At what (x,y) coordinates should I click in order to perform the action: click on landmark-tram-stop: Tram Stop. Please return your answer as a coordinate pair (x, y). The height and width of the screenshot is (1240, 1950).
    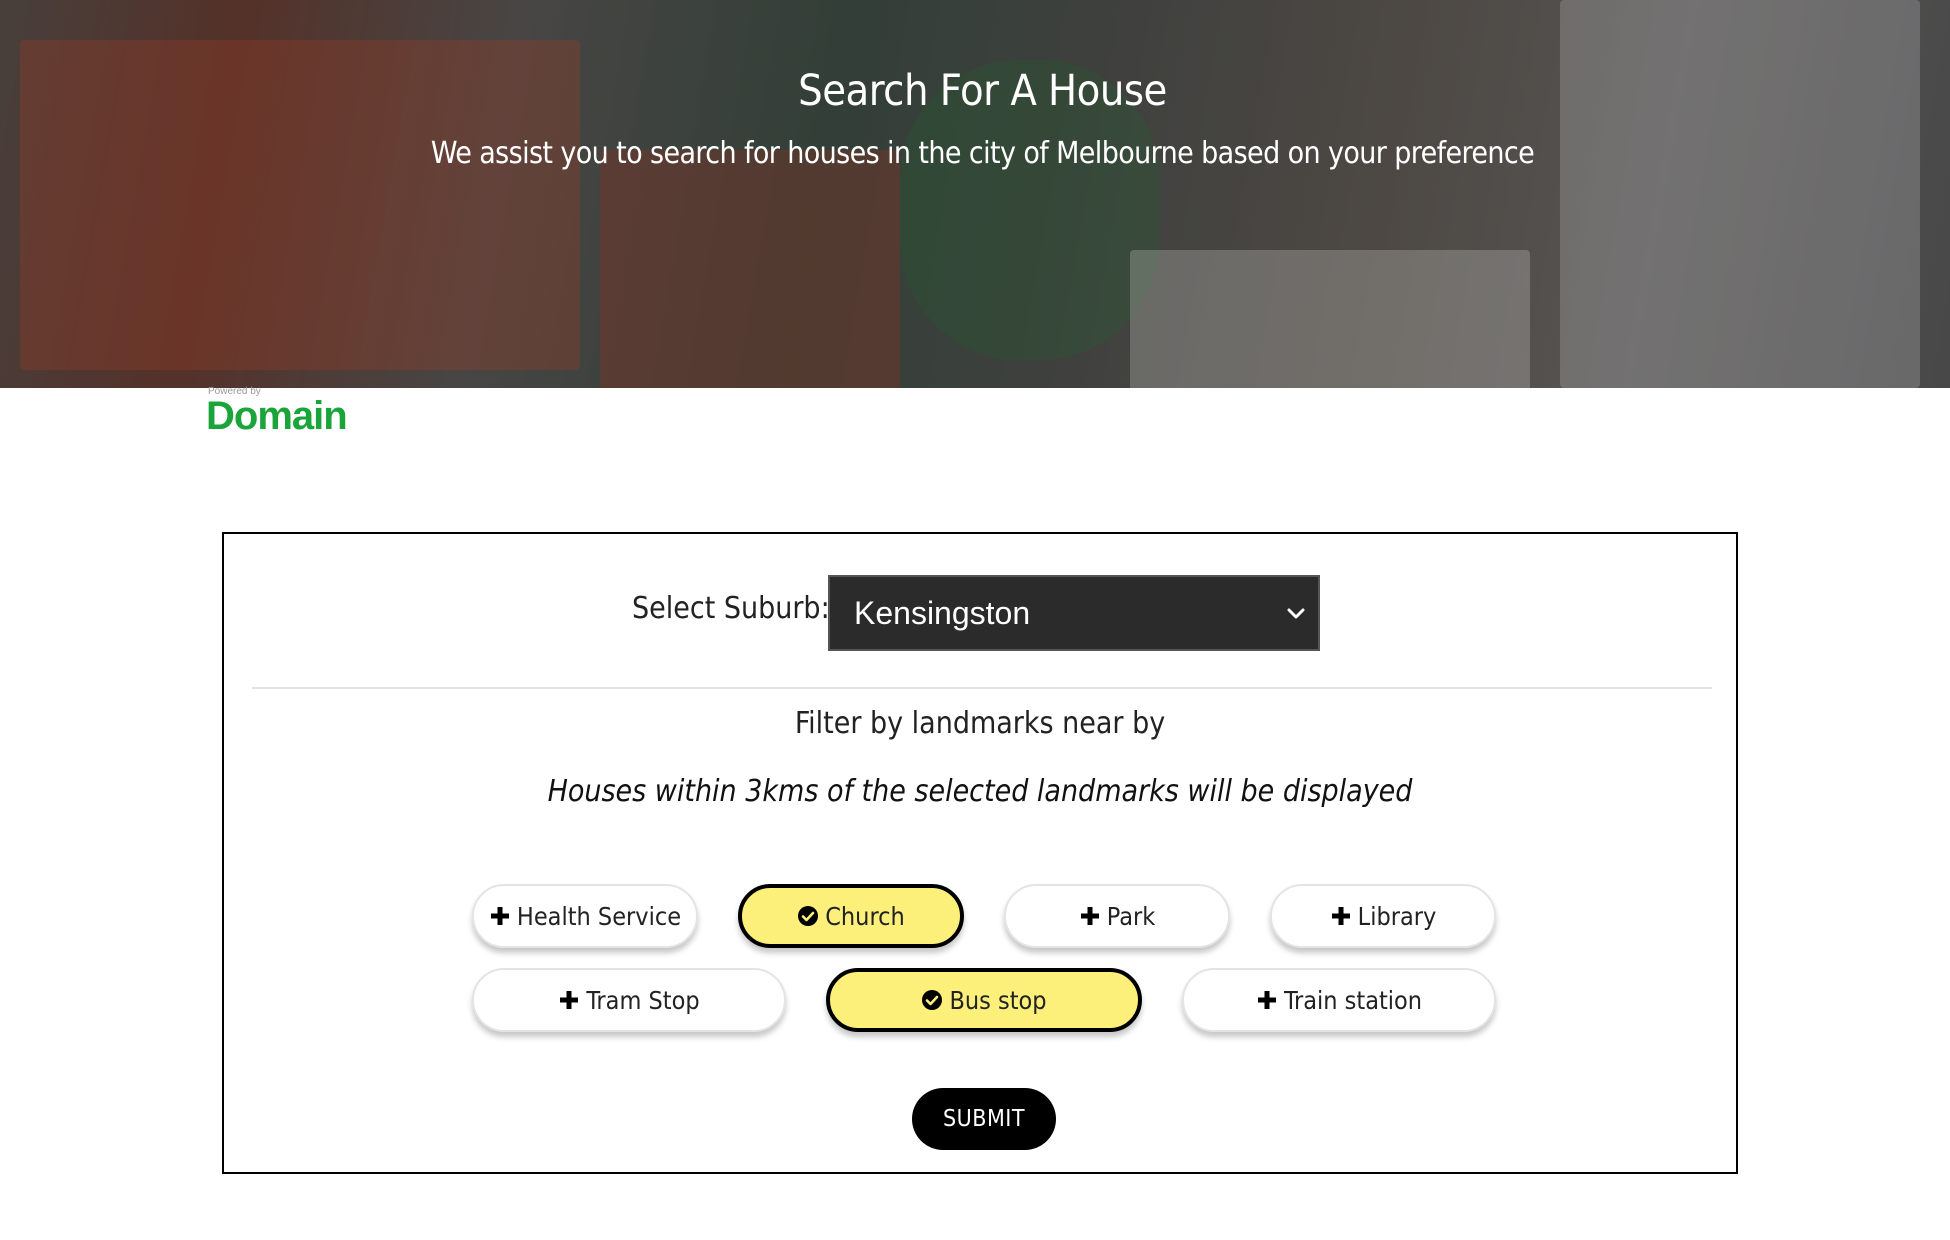
    Looking at the image, I should click on (629, 1000).